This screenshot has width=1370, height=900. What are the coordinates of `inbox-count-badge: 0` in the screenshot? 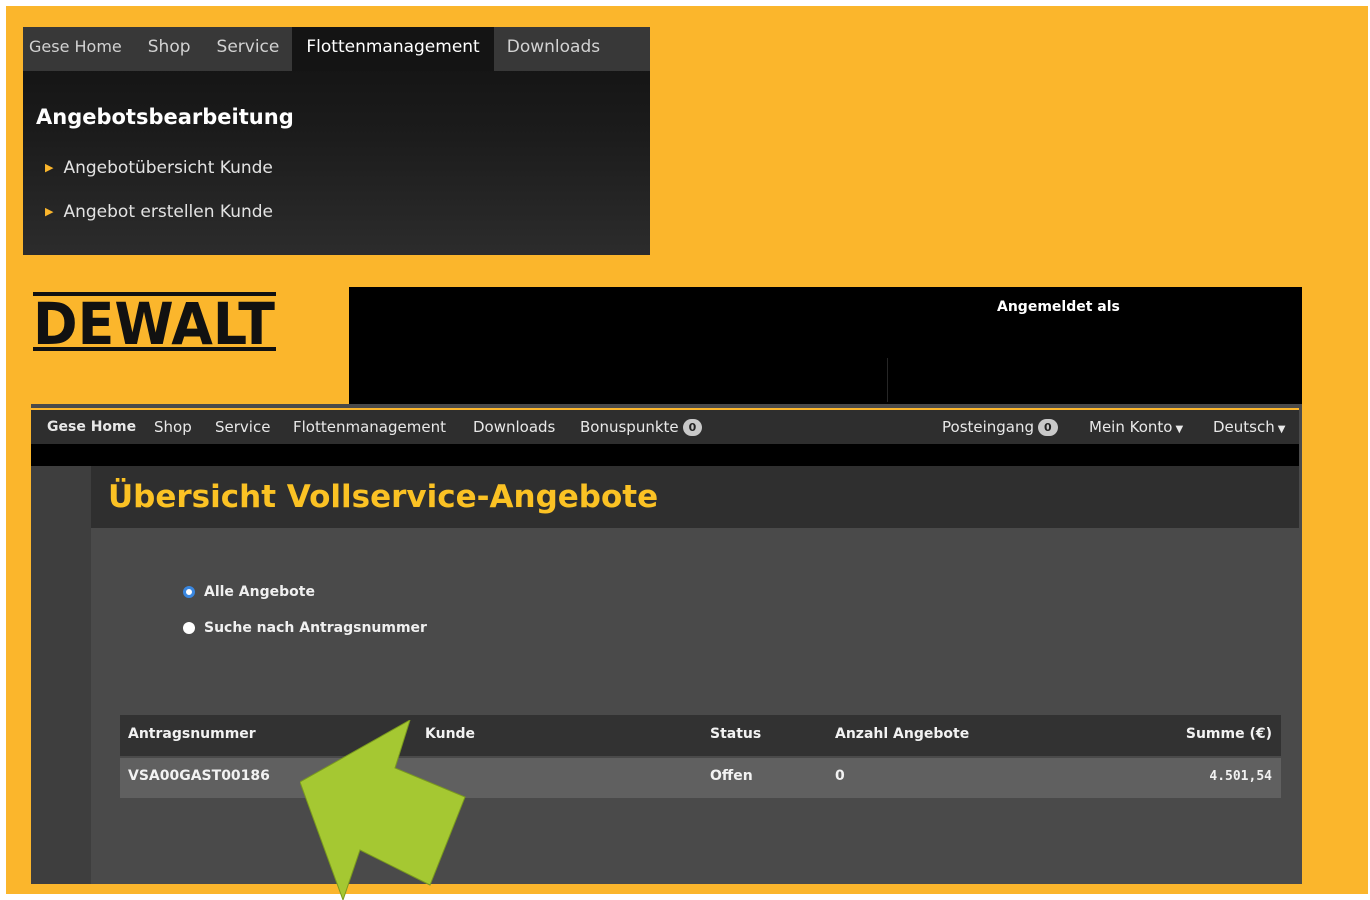 It's located at (1048, 427).